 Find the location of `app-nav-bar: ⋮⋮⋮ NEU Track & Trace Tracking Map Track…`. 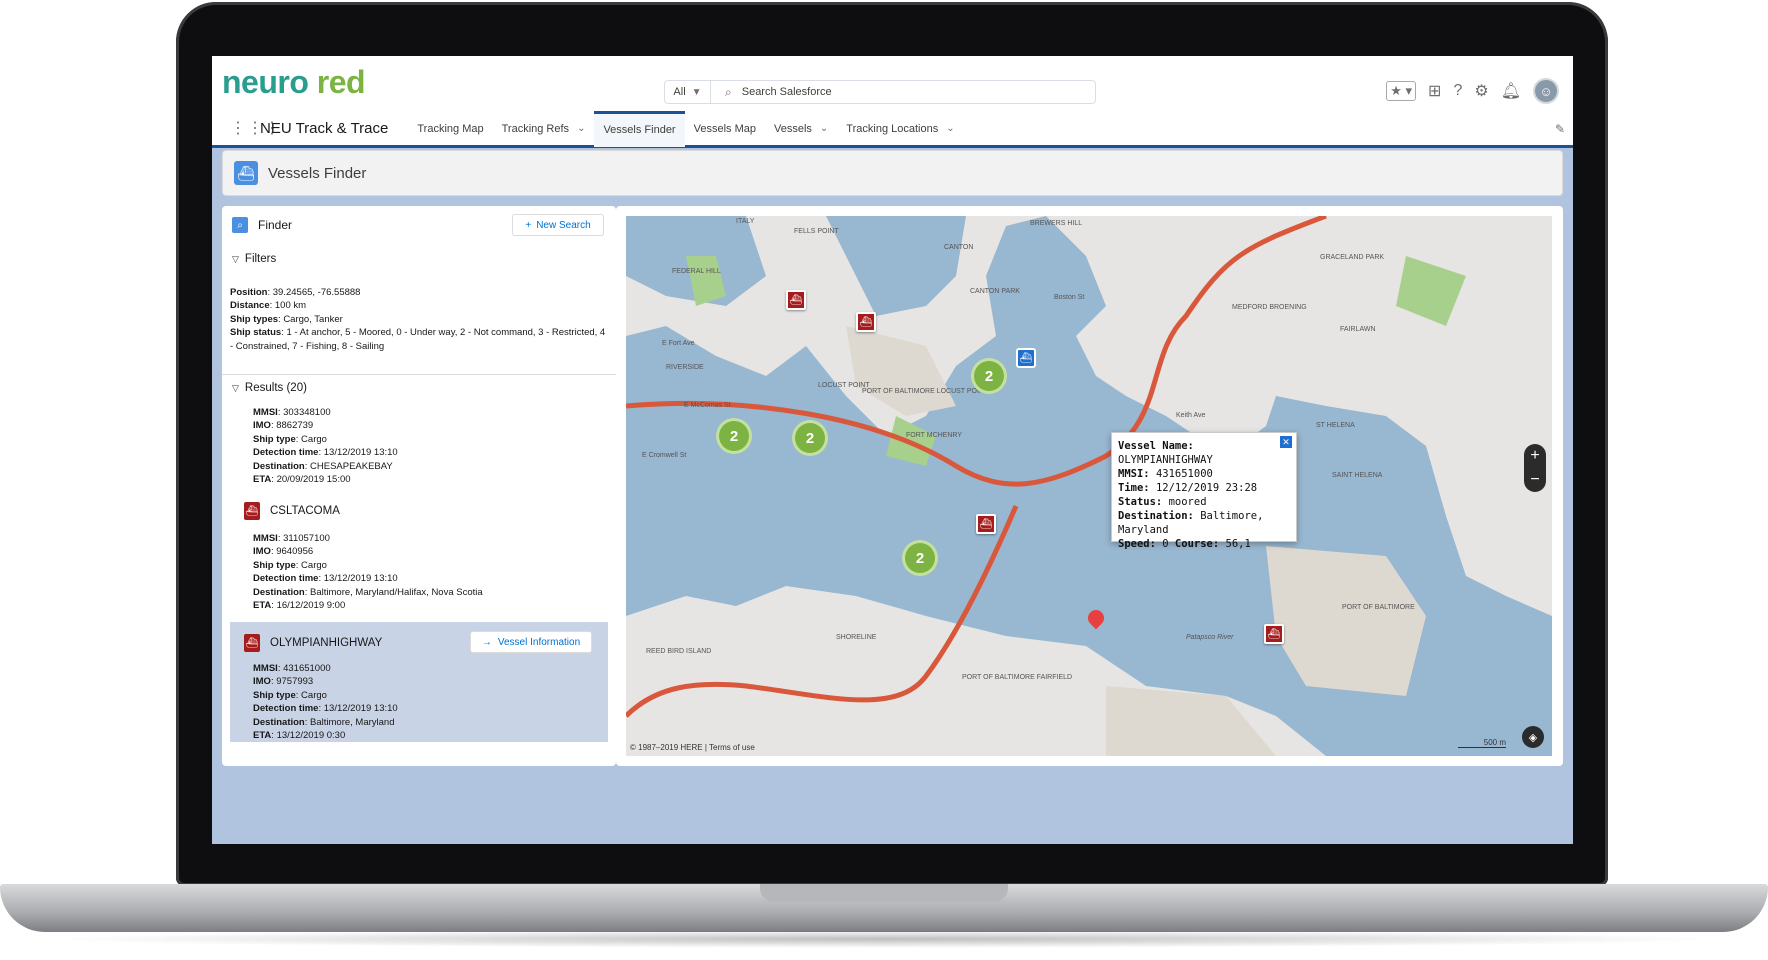

app-nav-bar: ⋮⋮⋮ NEU Track & Trace Tracking Map Track… is located at coordinates (892, 129).